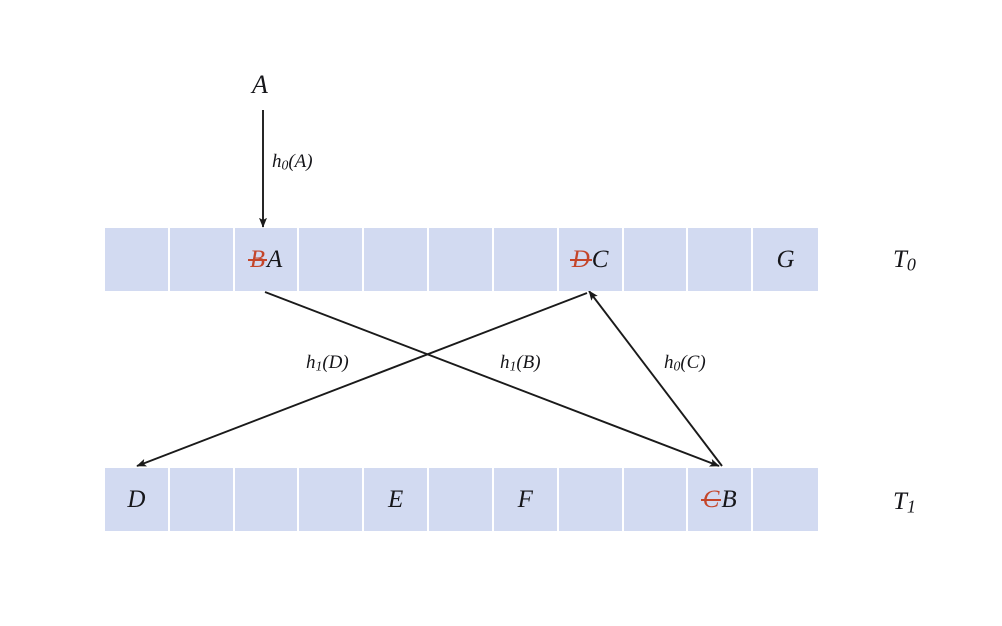  What do you see at coordinates (362, 379) in the screenshot?
I see `arrow-h1D` at bounding box center [362, 379].